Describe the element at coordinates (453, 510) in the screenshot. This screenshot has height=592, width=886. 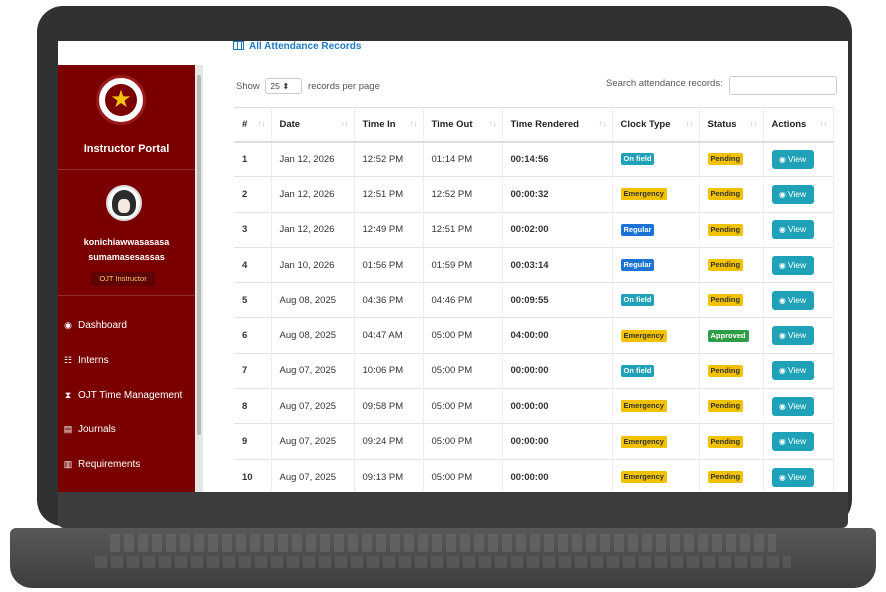
I see `laptop-hinge` at that location.